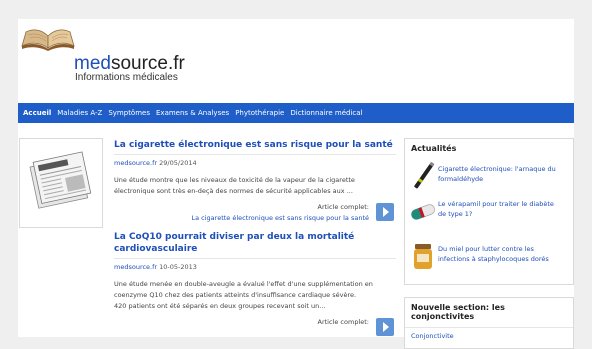  What do you see at coordinates (423, 256) in the screenshot?
I see `honey-jar-icon` at bounding box center [423, 256].